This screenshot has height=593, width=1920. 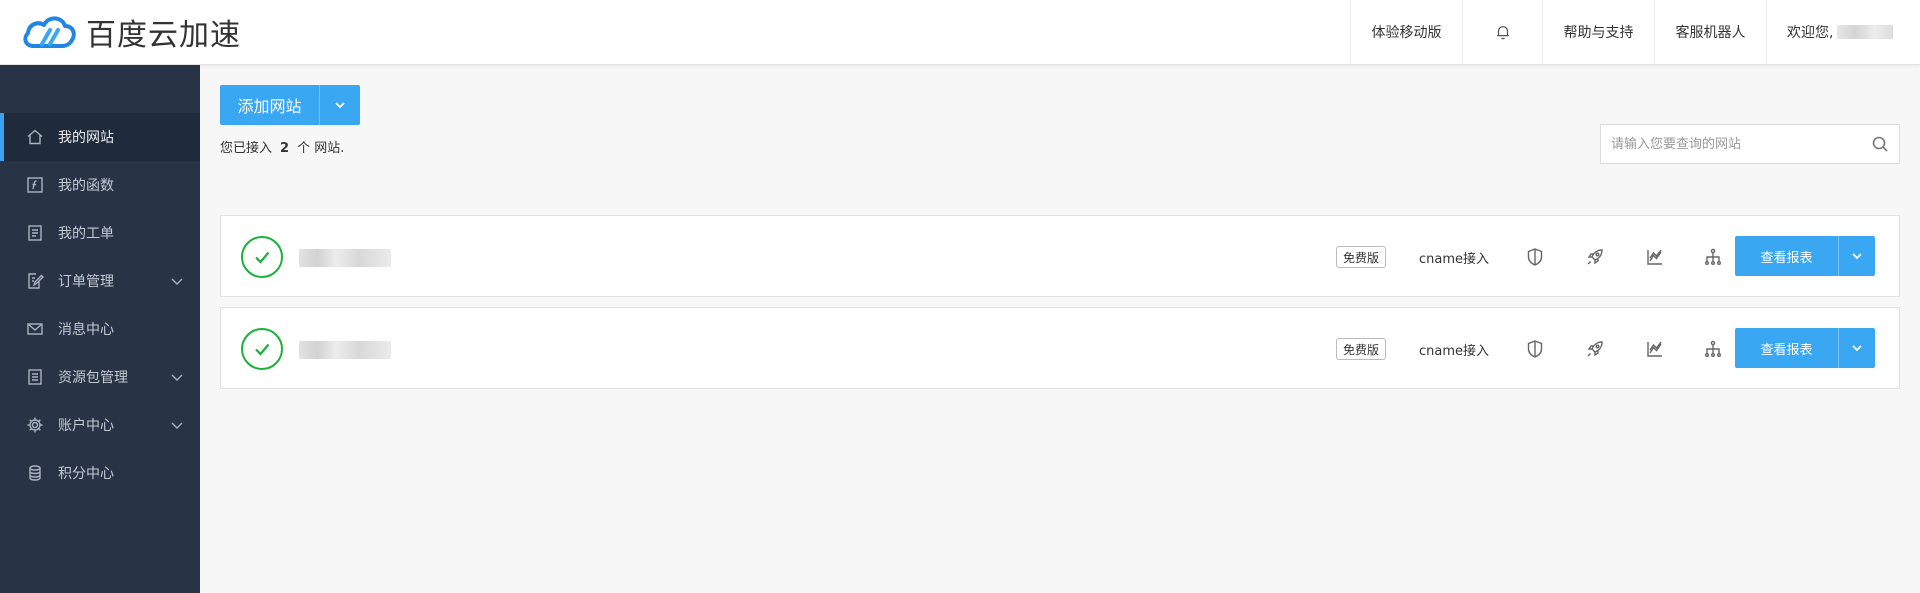 What do you see at coordinates (1880, 144) in the screenshot?
I see `search-icon` at bounding box center [1880, 144].